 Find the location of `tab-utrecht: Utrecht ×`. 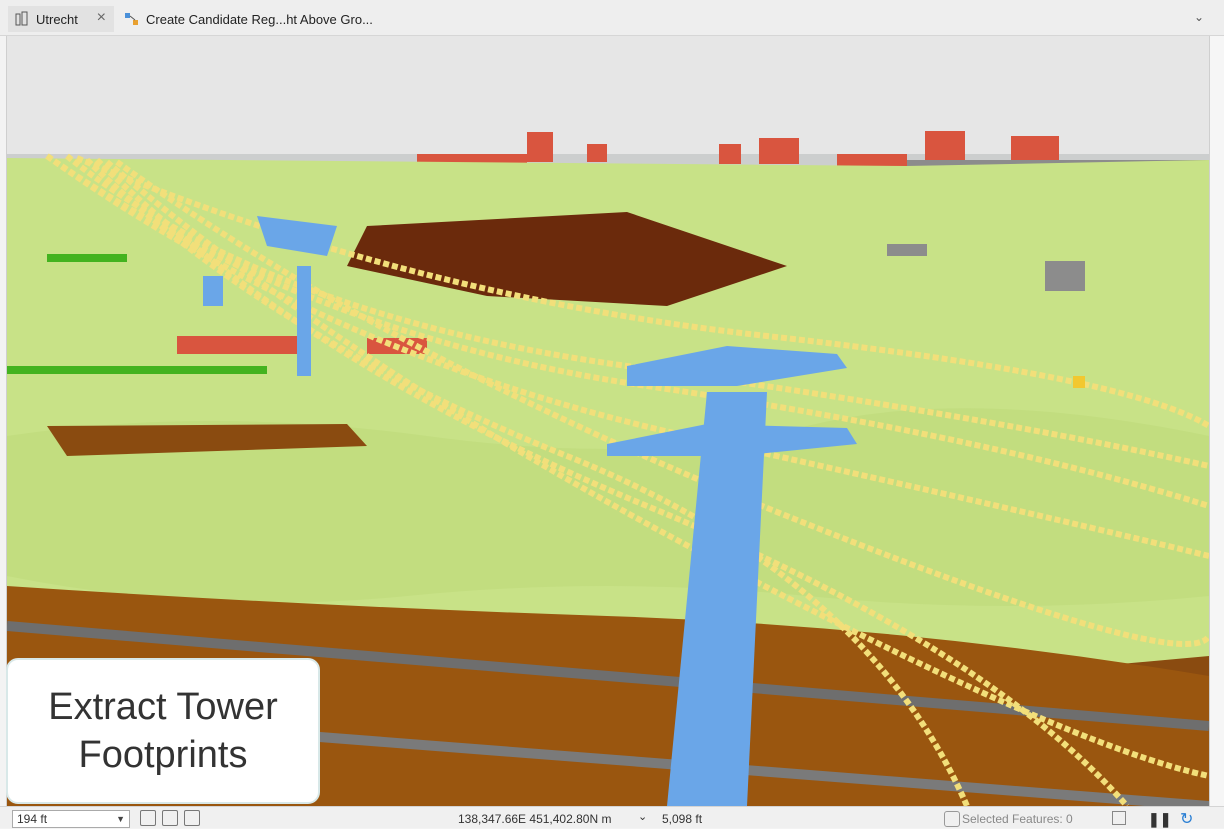

tab-utrecht: Utrecht × is located at coordinates (61, 19).